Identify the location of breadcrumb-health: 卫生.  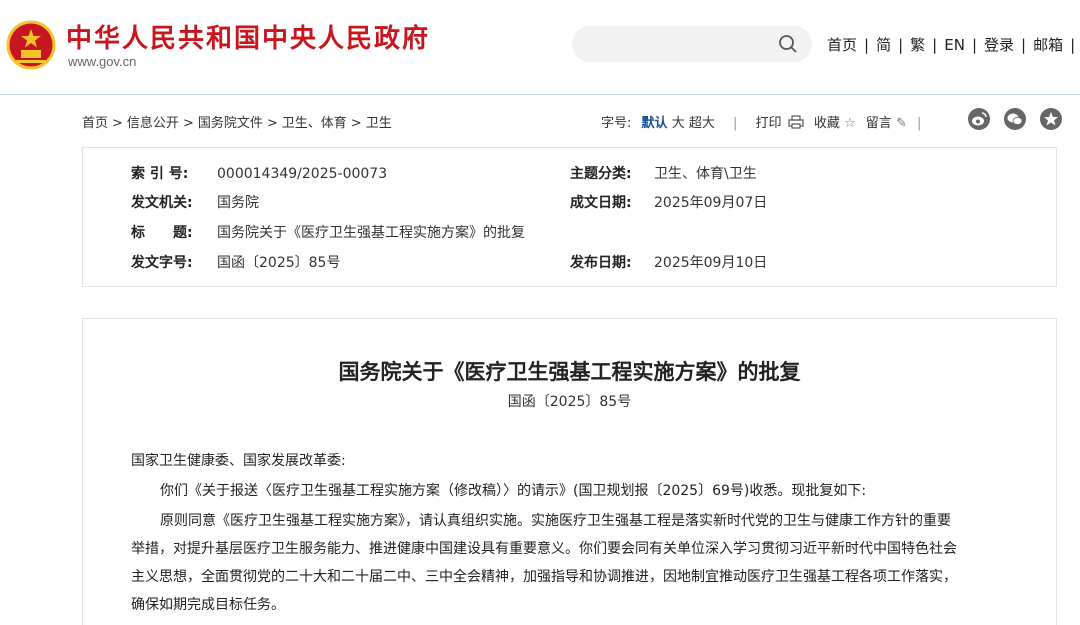
(379, 123).